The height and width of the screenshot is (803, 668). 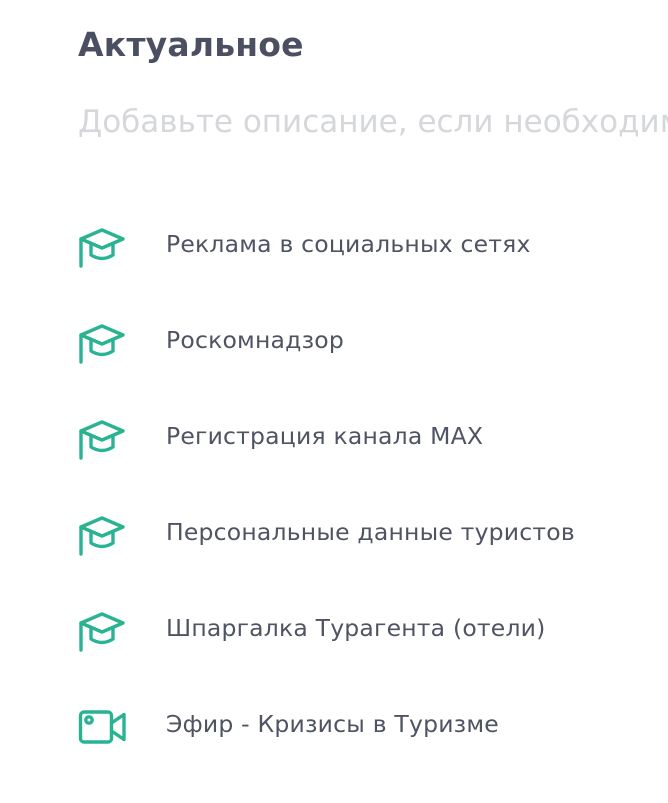 I want to click on list-item-label: Роскомнадзор, so click(x=255, y=340).